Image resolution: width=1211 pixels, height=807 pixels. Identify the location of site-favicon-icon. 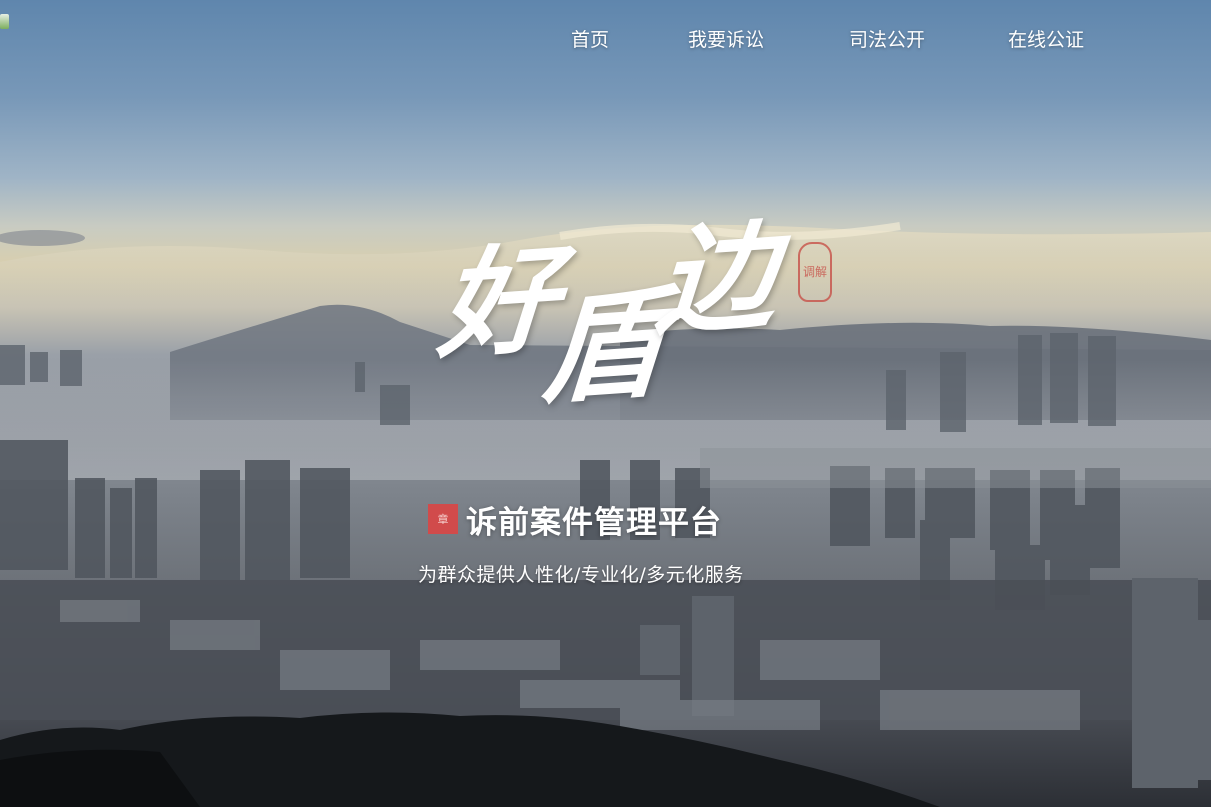
(4, 21).